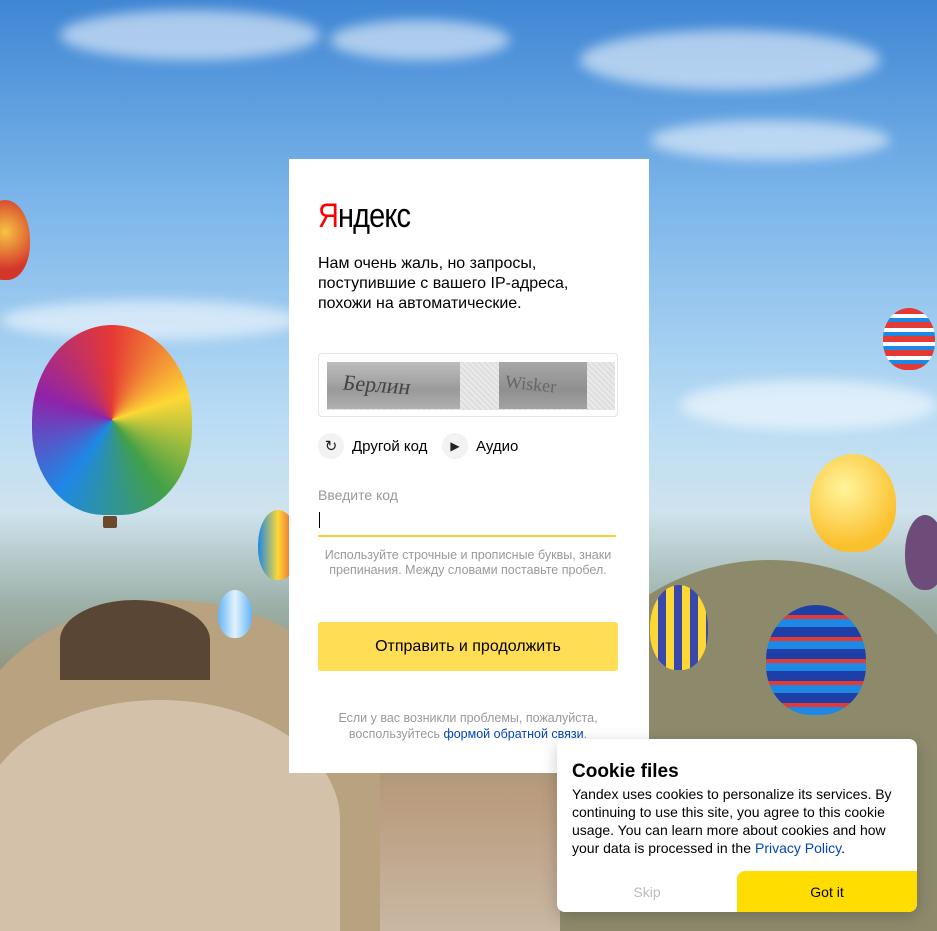  Describe the element at coordinates (390, 446) in the screenshot. I see `other-code-label: Другой код` at that location.